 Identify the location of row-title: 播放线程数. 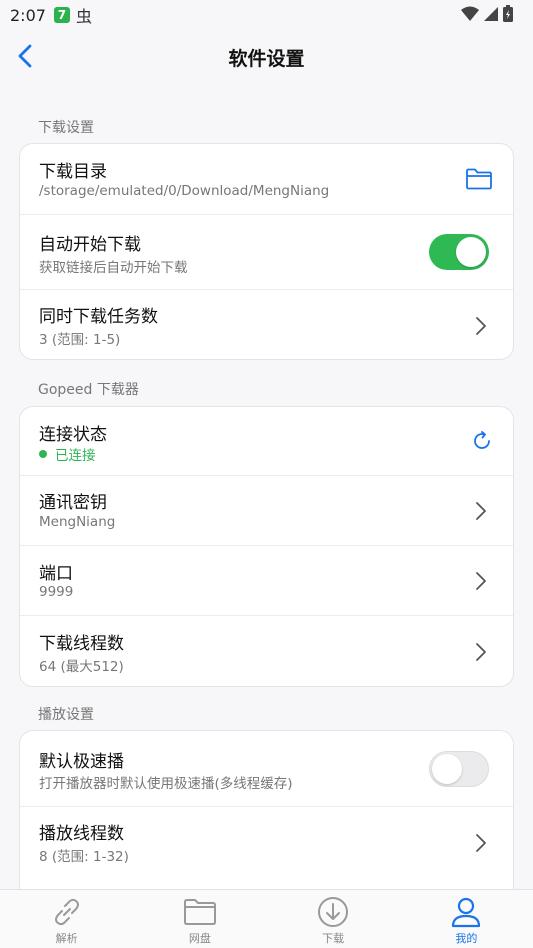
(81, 834).